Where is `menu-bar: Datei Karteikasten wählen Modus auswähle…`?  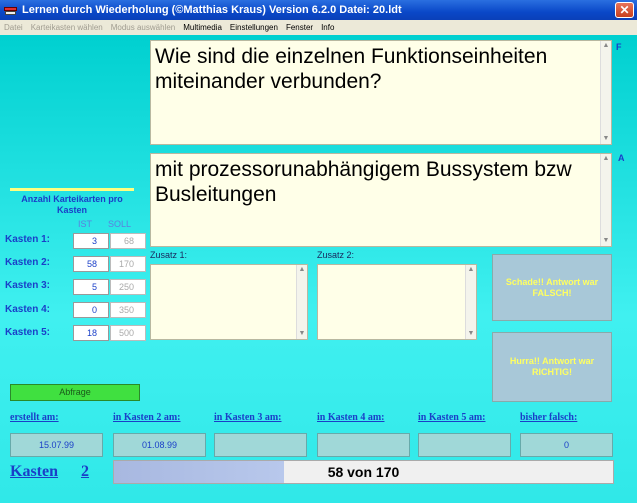 menu-bar: Datei Karteikasten wählen Modus auswähle… is located at coordinates (318, 27).